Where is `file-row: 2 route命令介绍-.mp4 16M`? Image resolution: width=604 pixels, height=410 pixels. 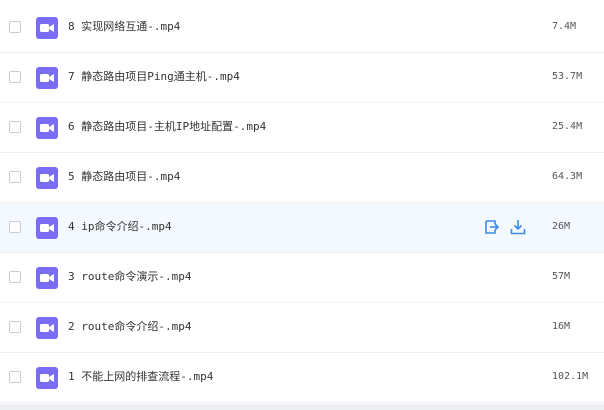
file-row: 2 route命令介绍-.mp4 16M is located at coordinates (302, 328).